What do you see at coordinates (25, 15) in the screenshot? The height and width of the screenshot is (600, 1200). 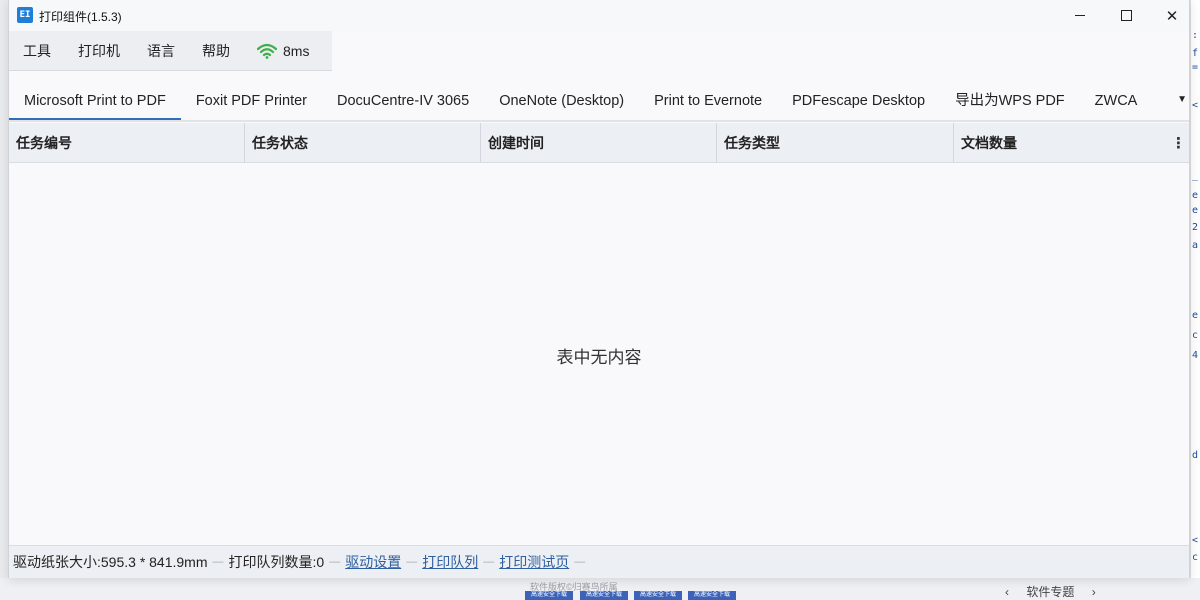 I see `app-icon: EI` at bounding box center [25, 15].